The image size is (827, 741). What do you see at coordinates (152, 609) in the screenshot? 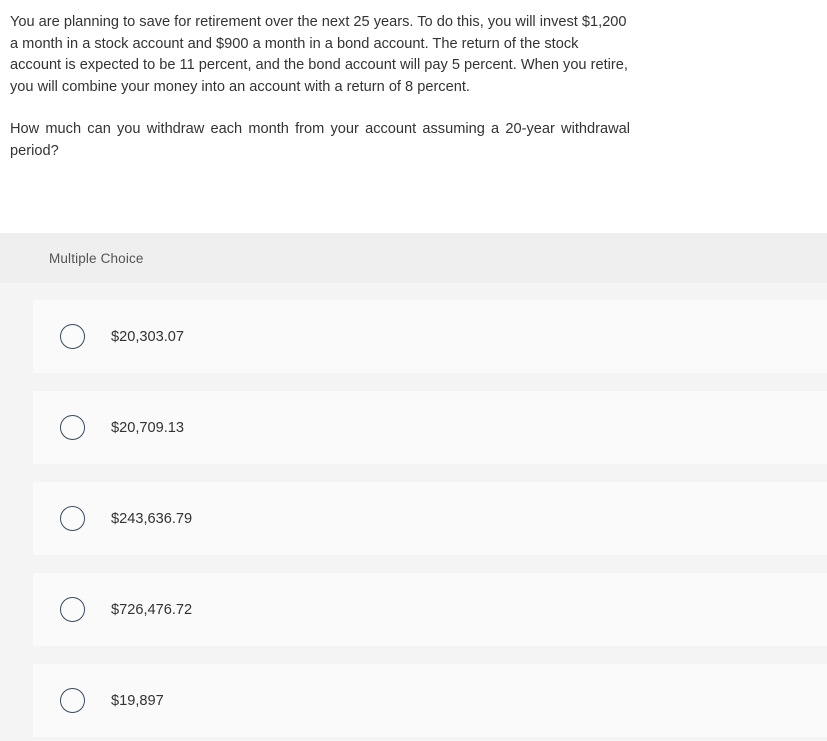
I see `option-label: $726,476.72` at bounding box center [152, 609].